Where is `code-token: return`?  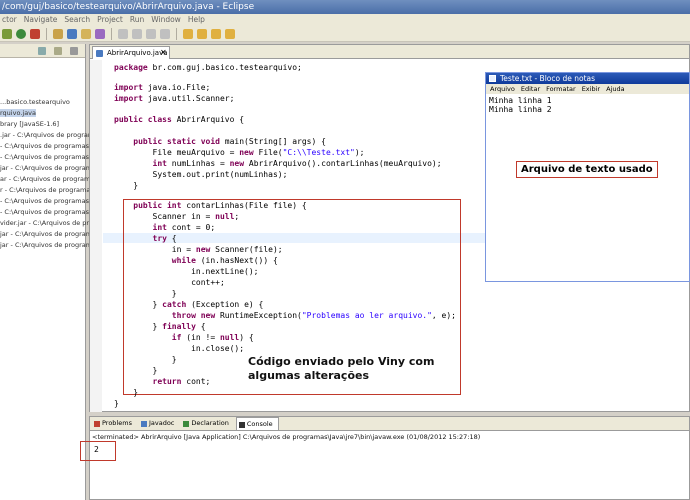 code-token: return is located at coordinates (148, 381).